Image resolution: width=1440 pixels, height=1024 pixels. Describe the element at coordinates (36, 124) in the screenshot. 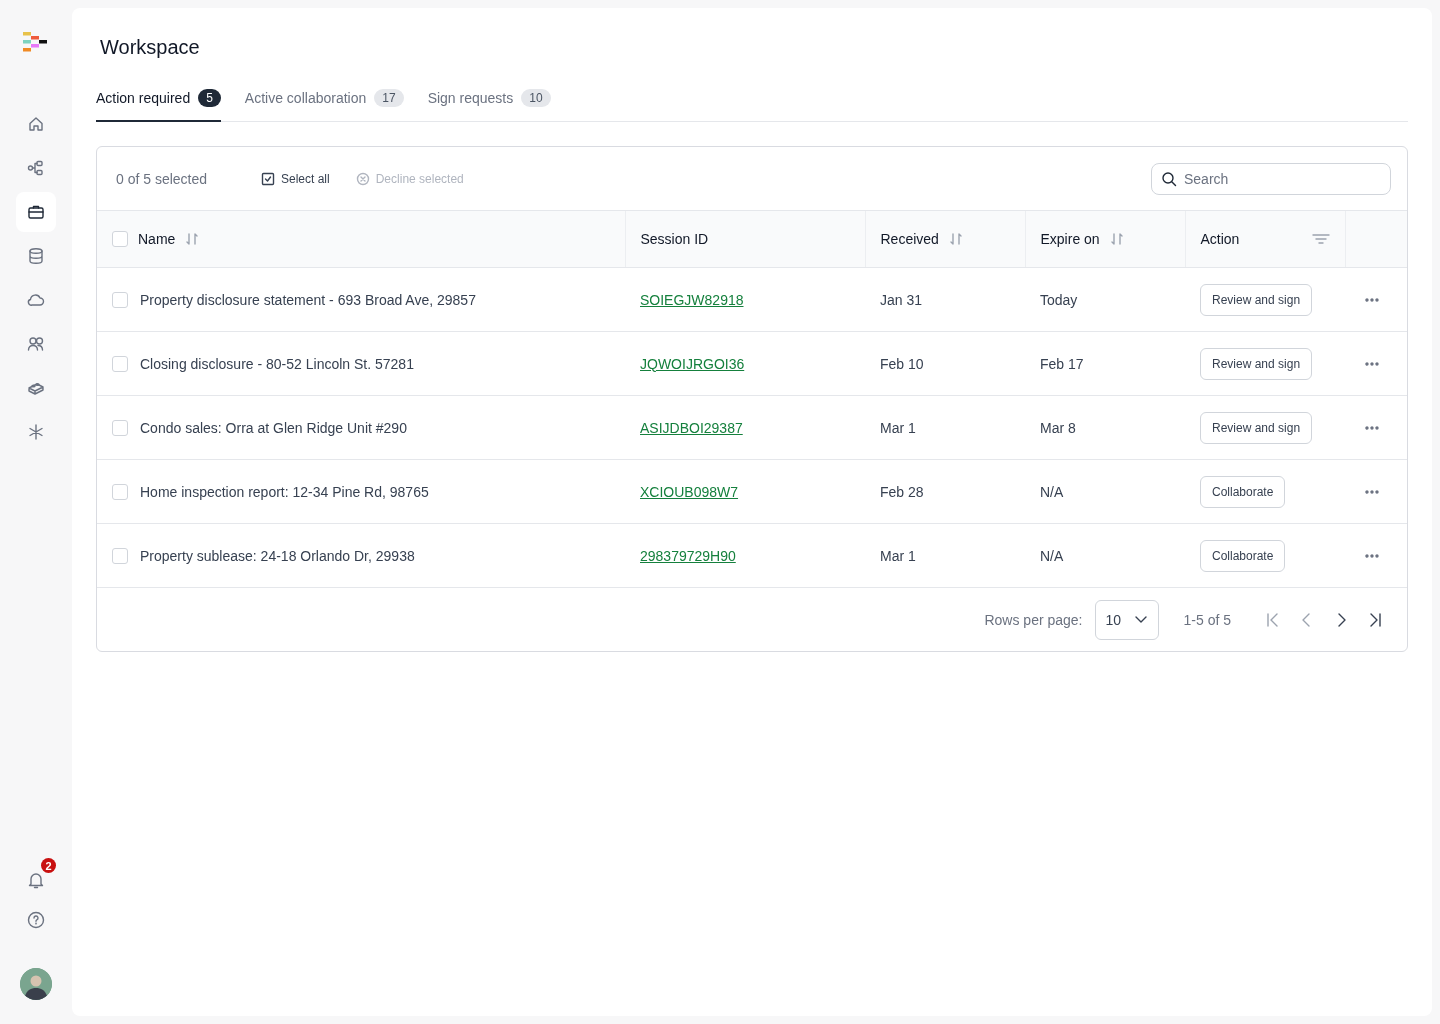

I see `home-icon` at that location.